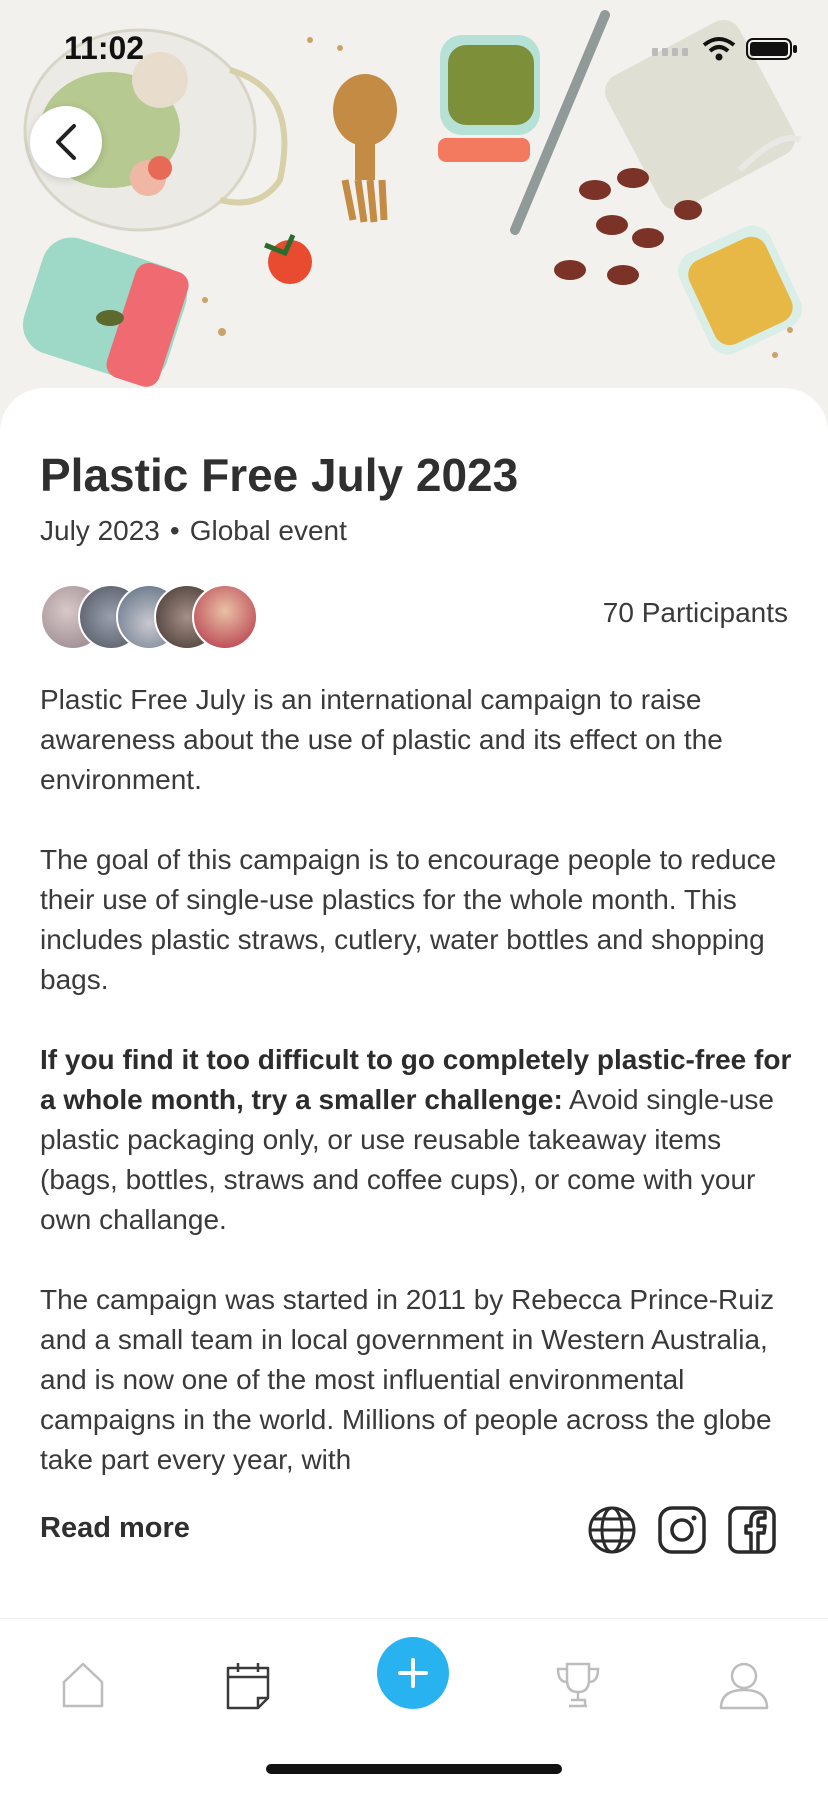 This screenshot has width=828, height=1793. I want to click on participant-avatars, so click(155, 617).